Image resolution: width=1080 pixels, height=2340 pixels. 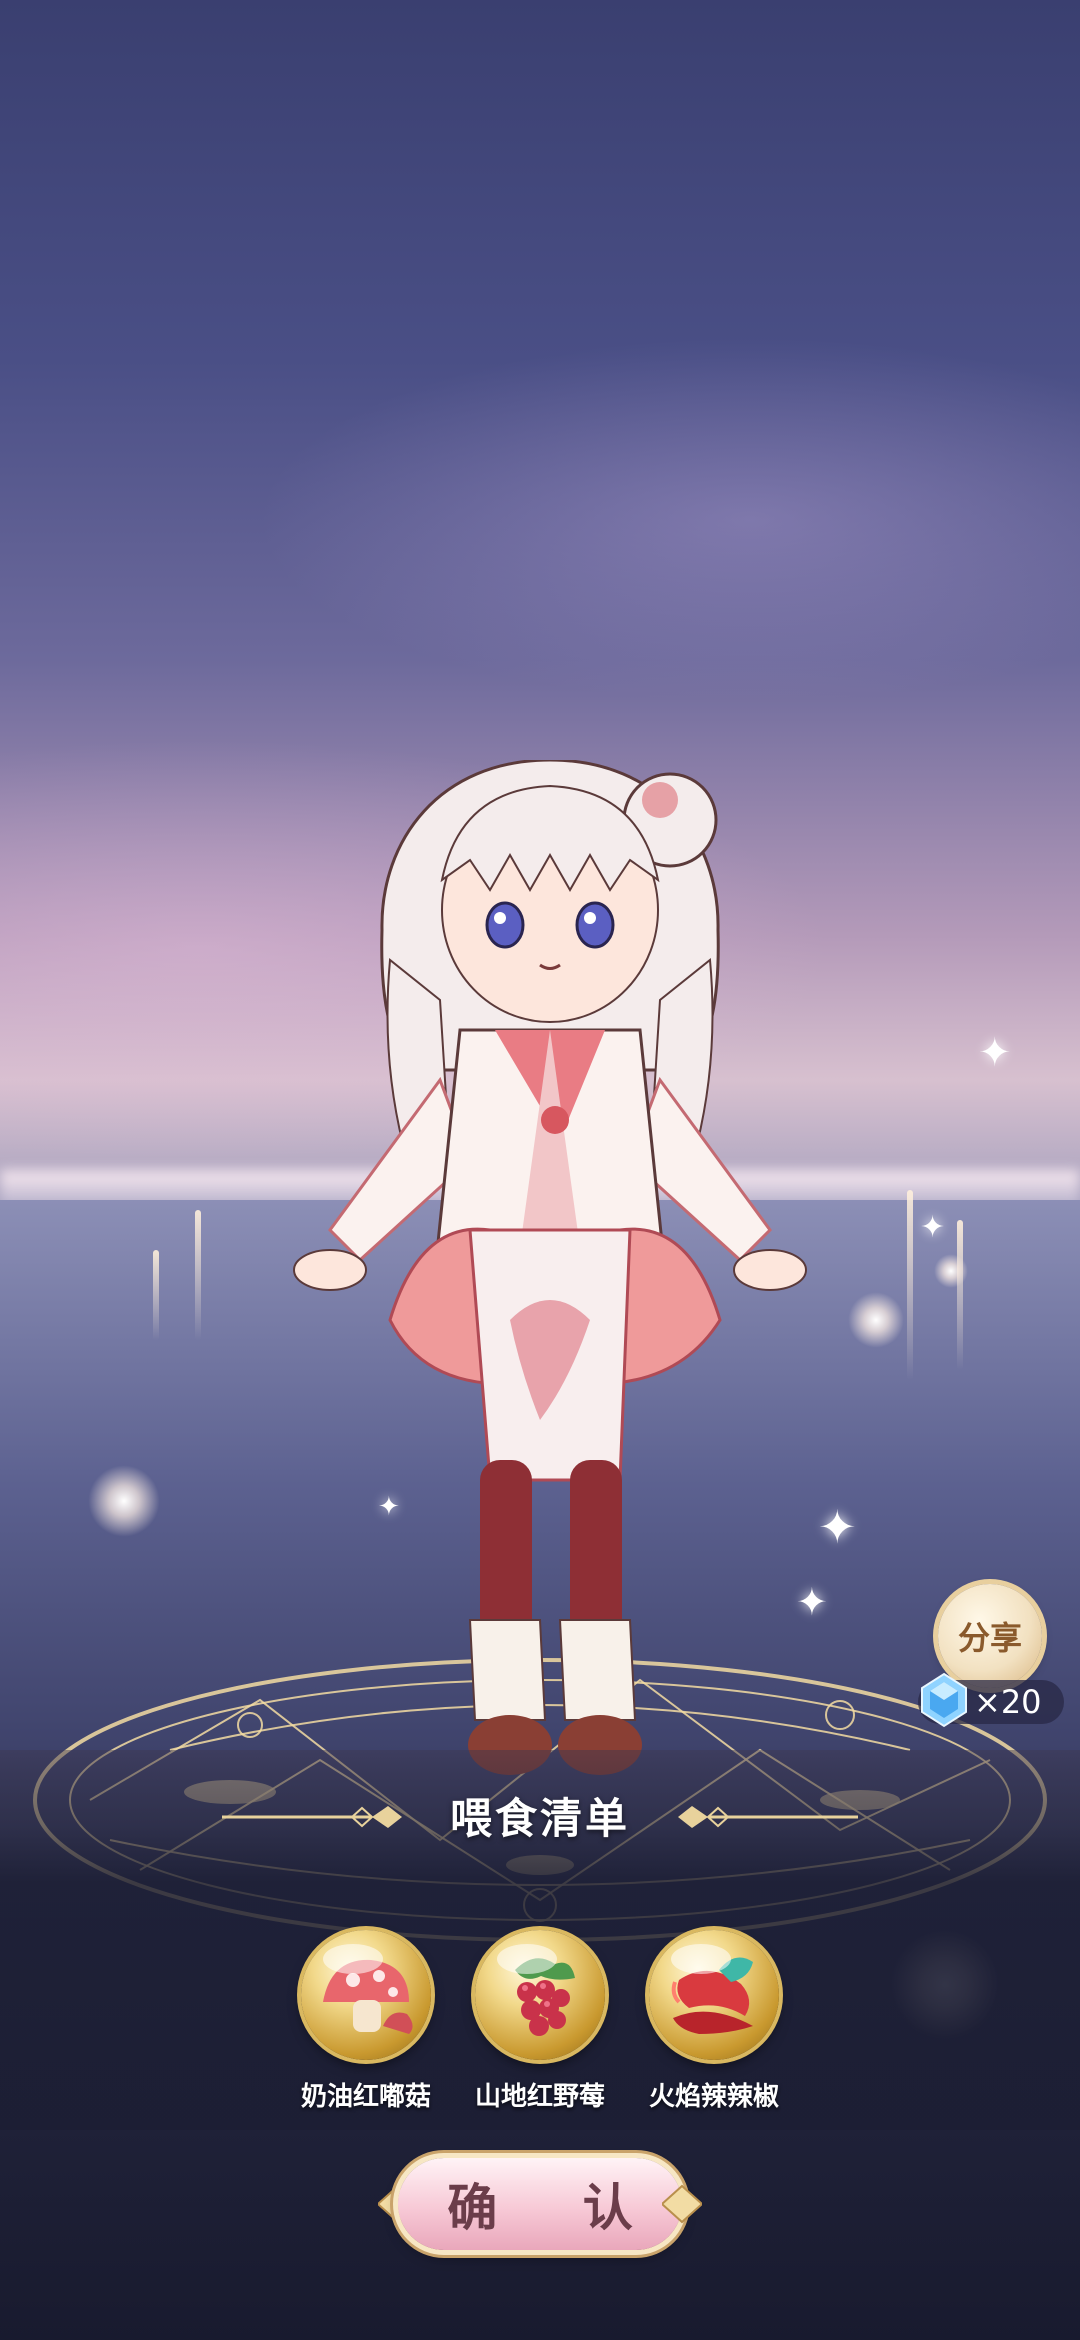 I want to click on food-item-chili-pepper: 火焰辣辣椒, so click(x=714, y=2021).